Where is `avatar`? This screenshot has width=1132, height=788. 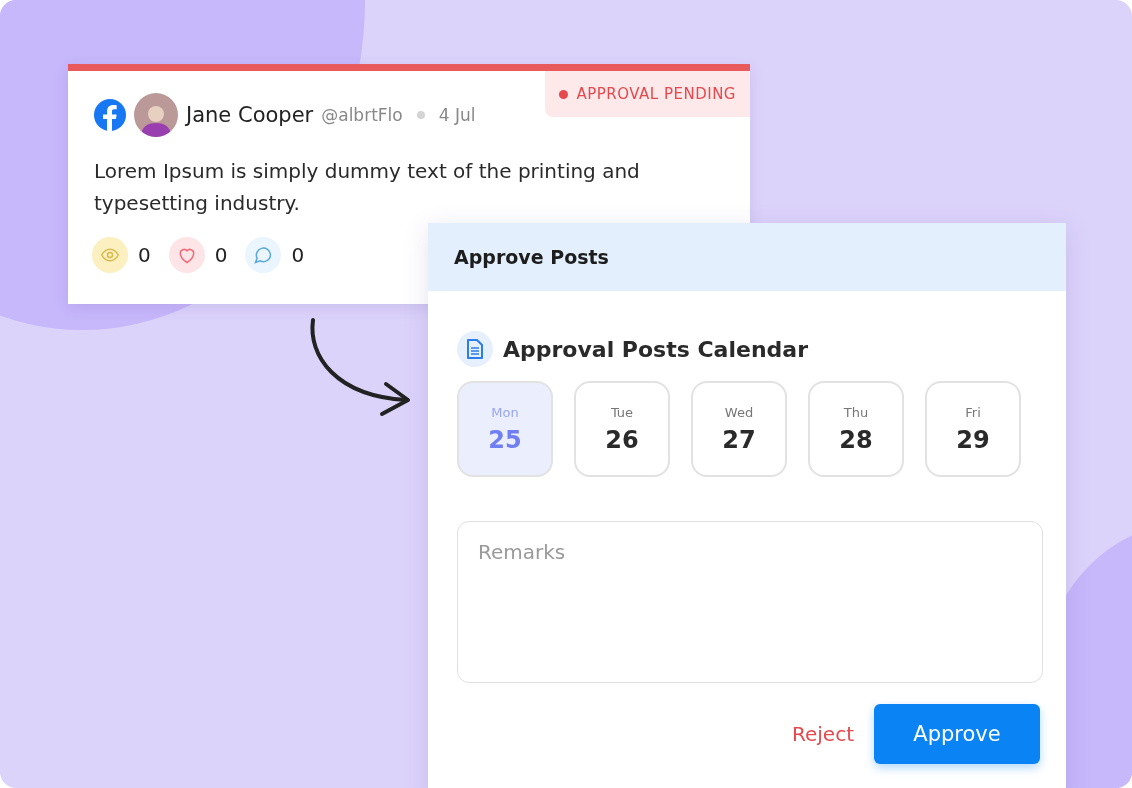
avatar is located at coordinates (156, 115).